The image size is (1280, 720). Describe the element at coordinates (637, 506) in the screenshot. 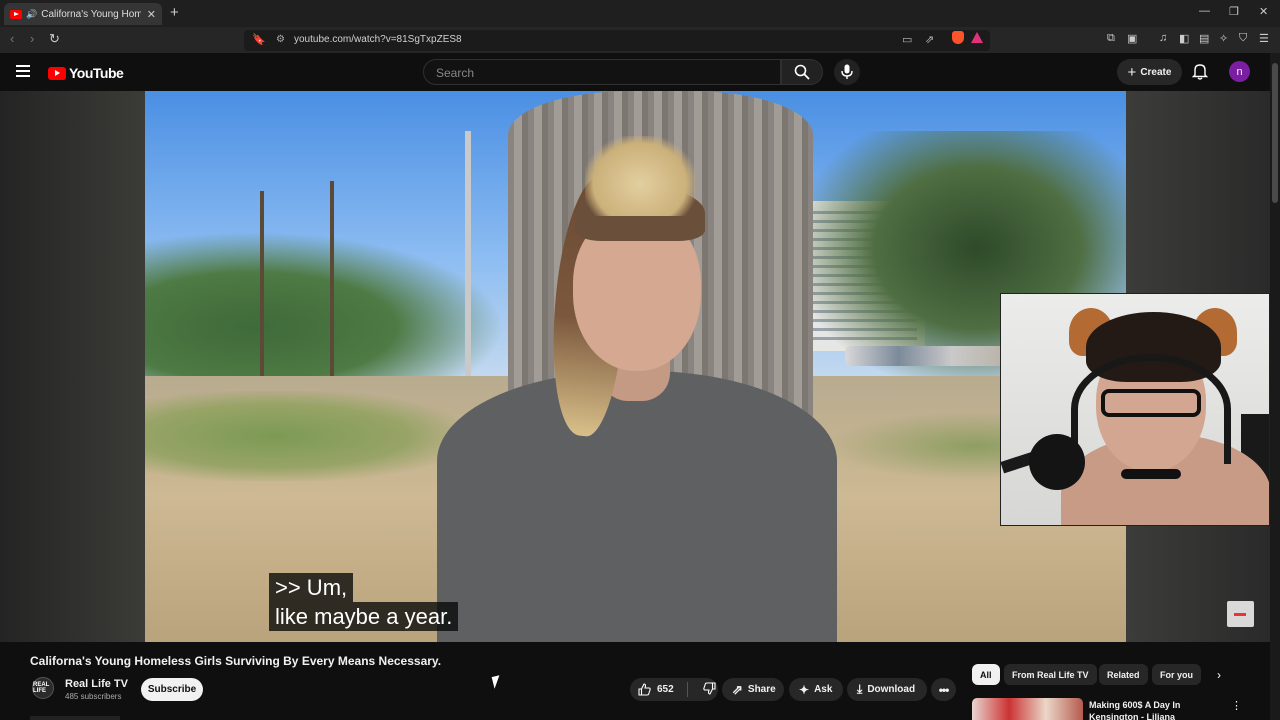

I see `person-shirt` at that location.